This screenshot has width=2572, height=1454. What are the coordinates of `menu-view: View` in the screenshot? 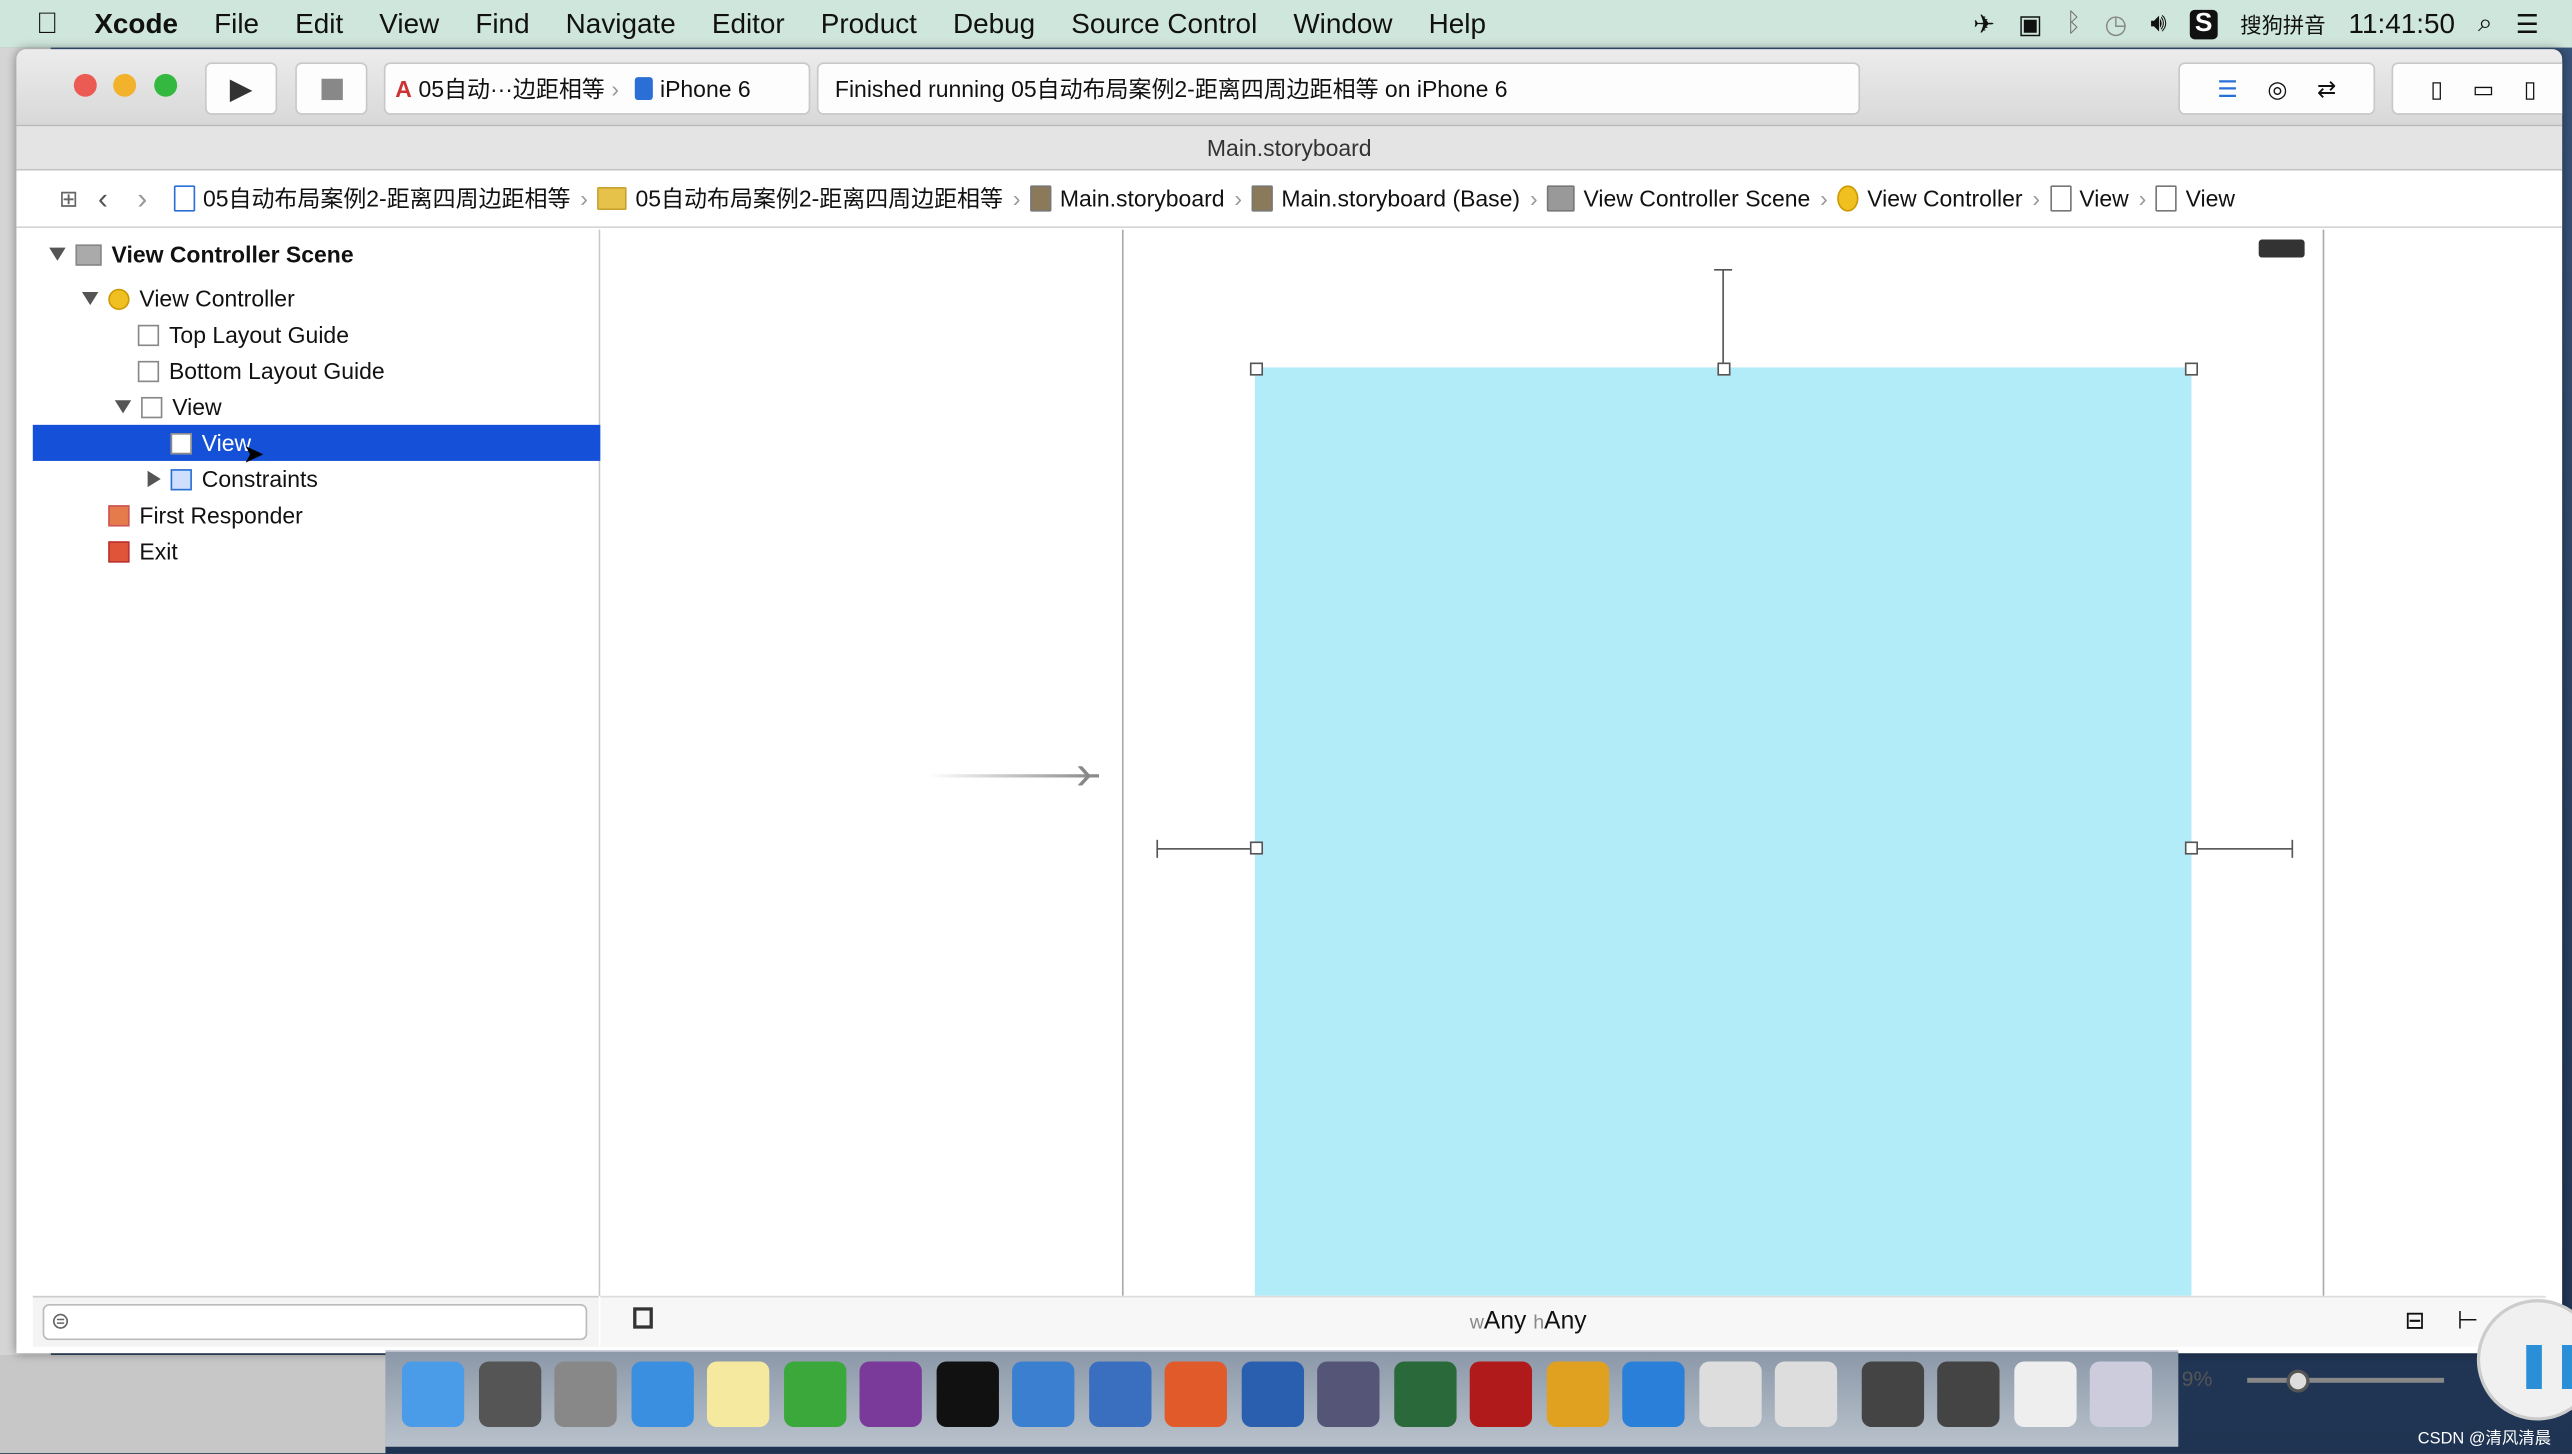 It's located at (409, 23).